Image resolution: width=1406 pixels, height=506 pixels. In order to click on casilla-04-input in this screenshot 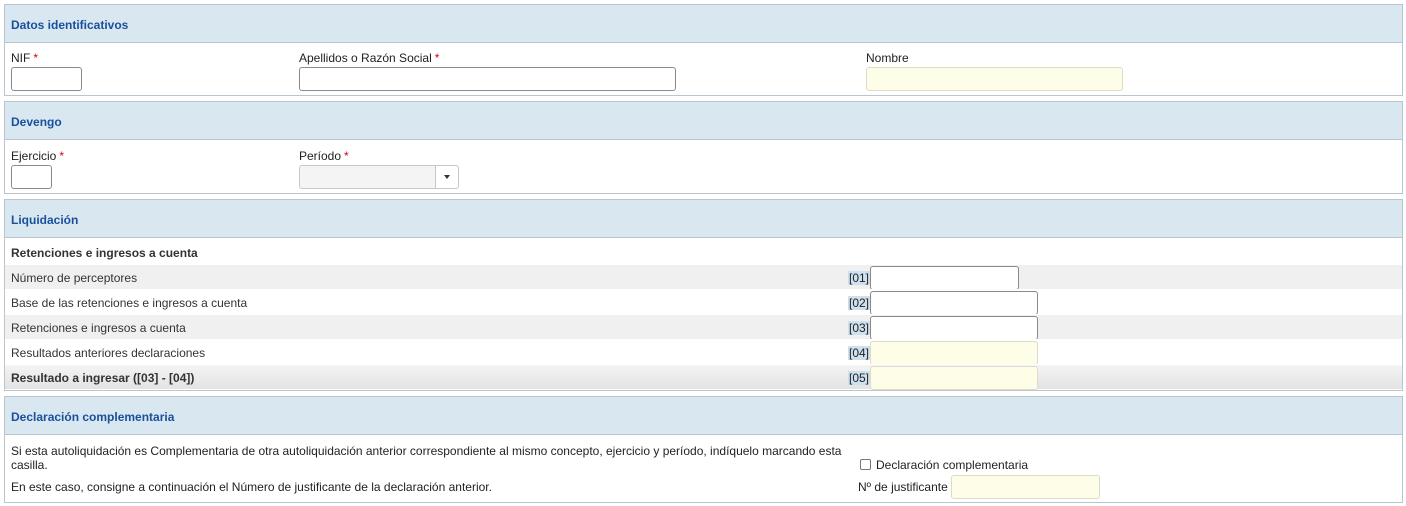, I will do `click(954, 353)`.